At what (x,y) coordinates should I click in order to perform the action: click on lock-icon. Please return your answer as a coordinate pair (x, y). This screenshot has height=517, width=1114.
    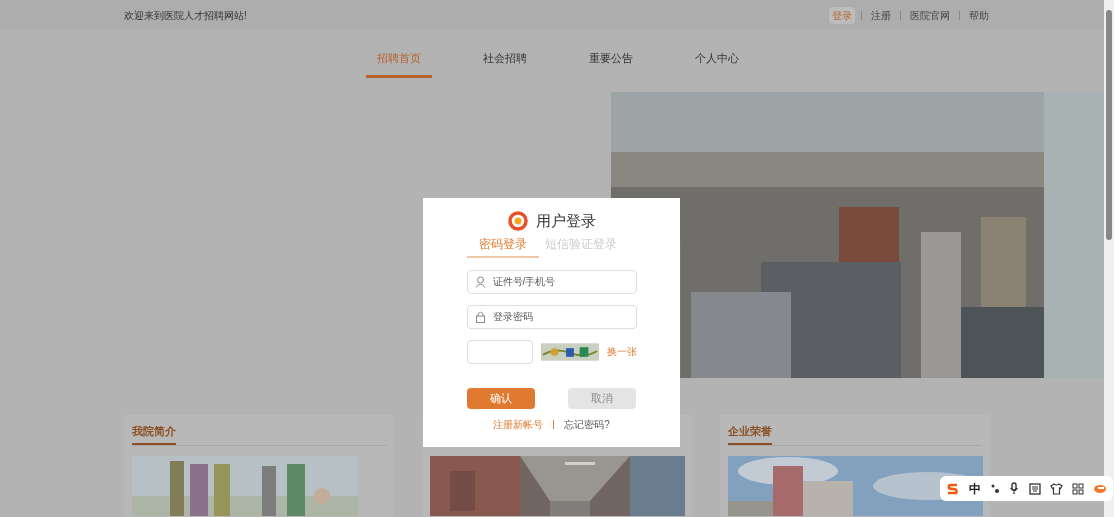
    Looking at the image, I should click on (480, 316).